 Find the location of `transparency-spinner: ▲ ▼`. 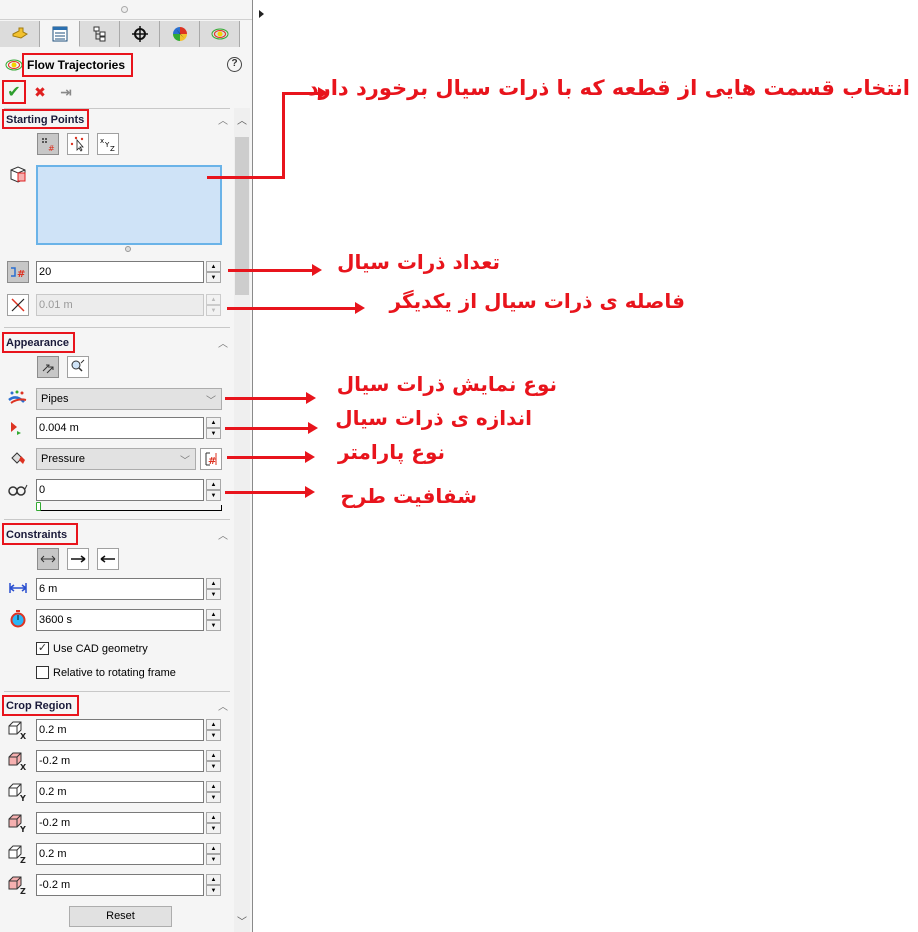

transparency-spinner: ▲ ▼ is located at coordinates (213, 490).